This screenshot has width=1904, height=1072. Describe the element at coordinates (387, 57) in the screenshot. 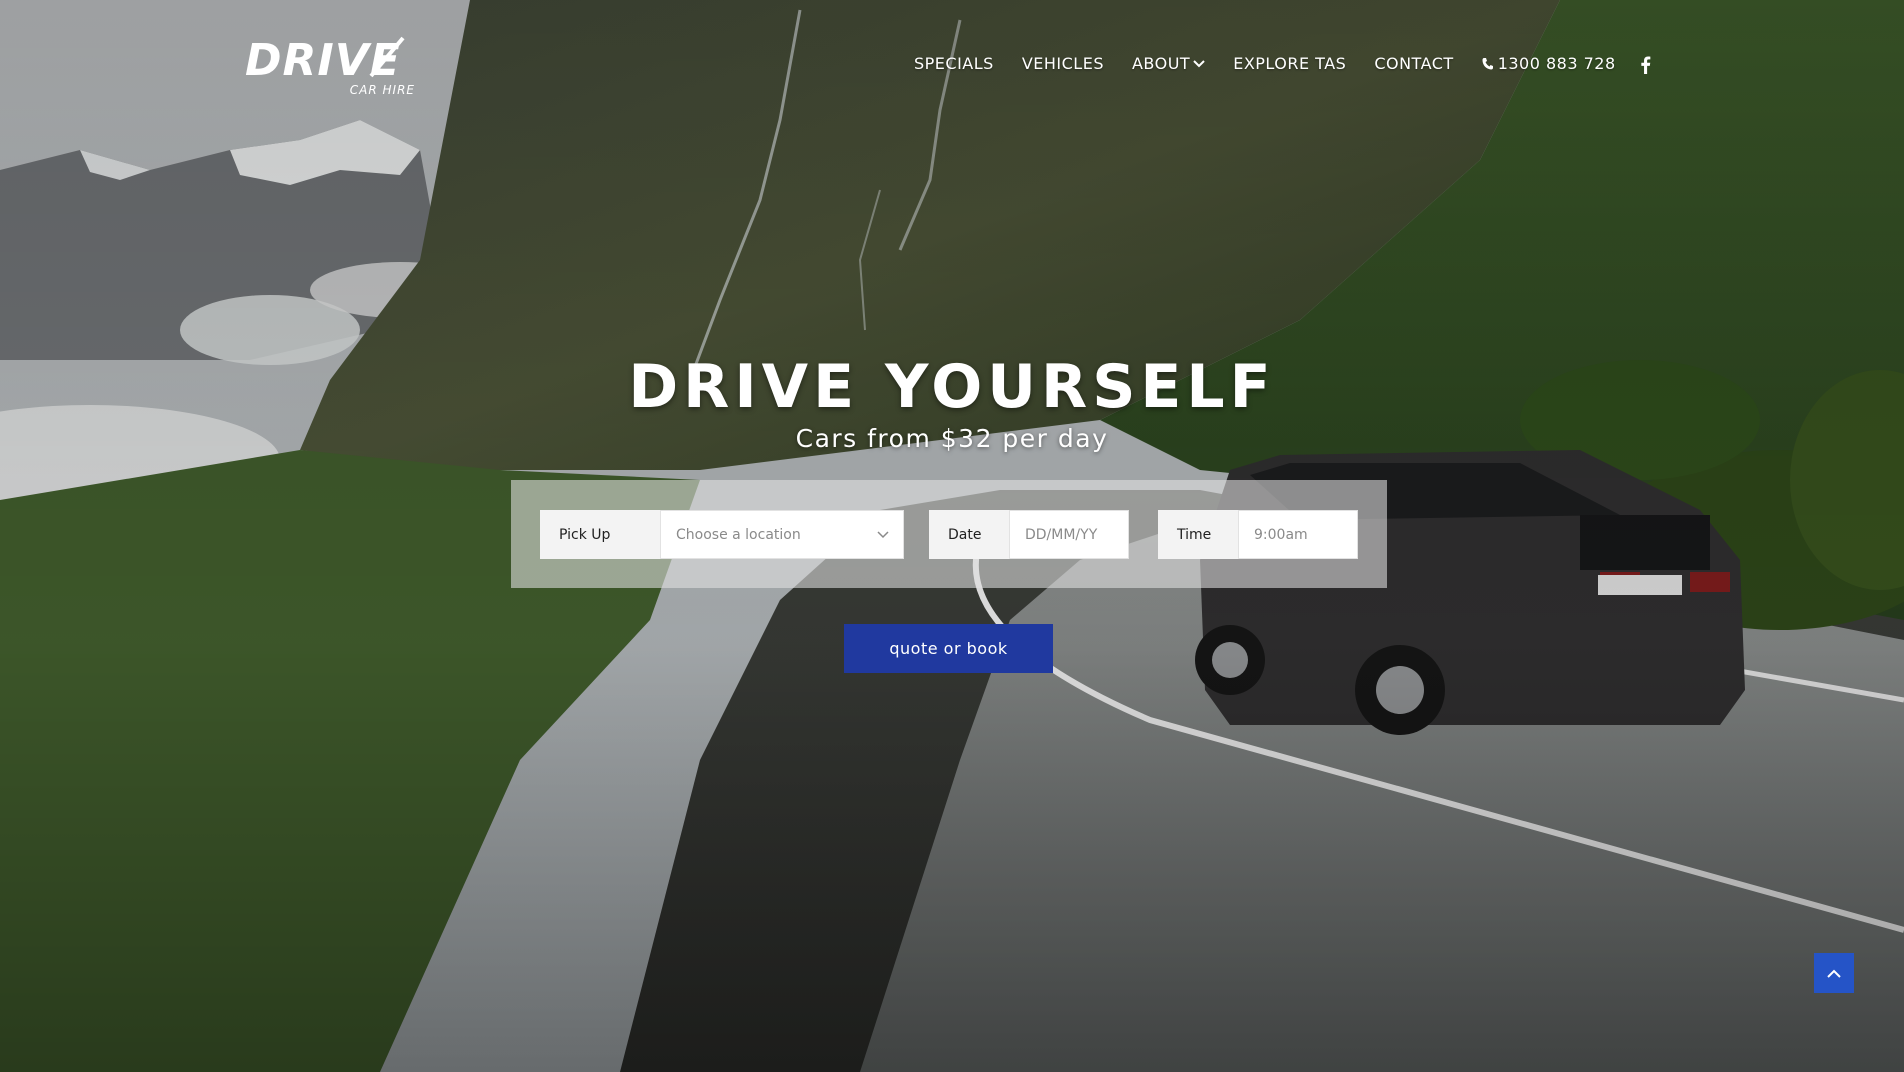

I see `logo-swoosh-icon` at that location.